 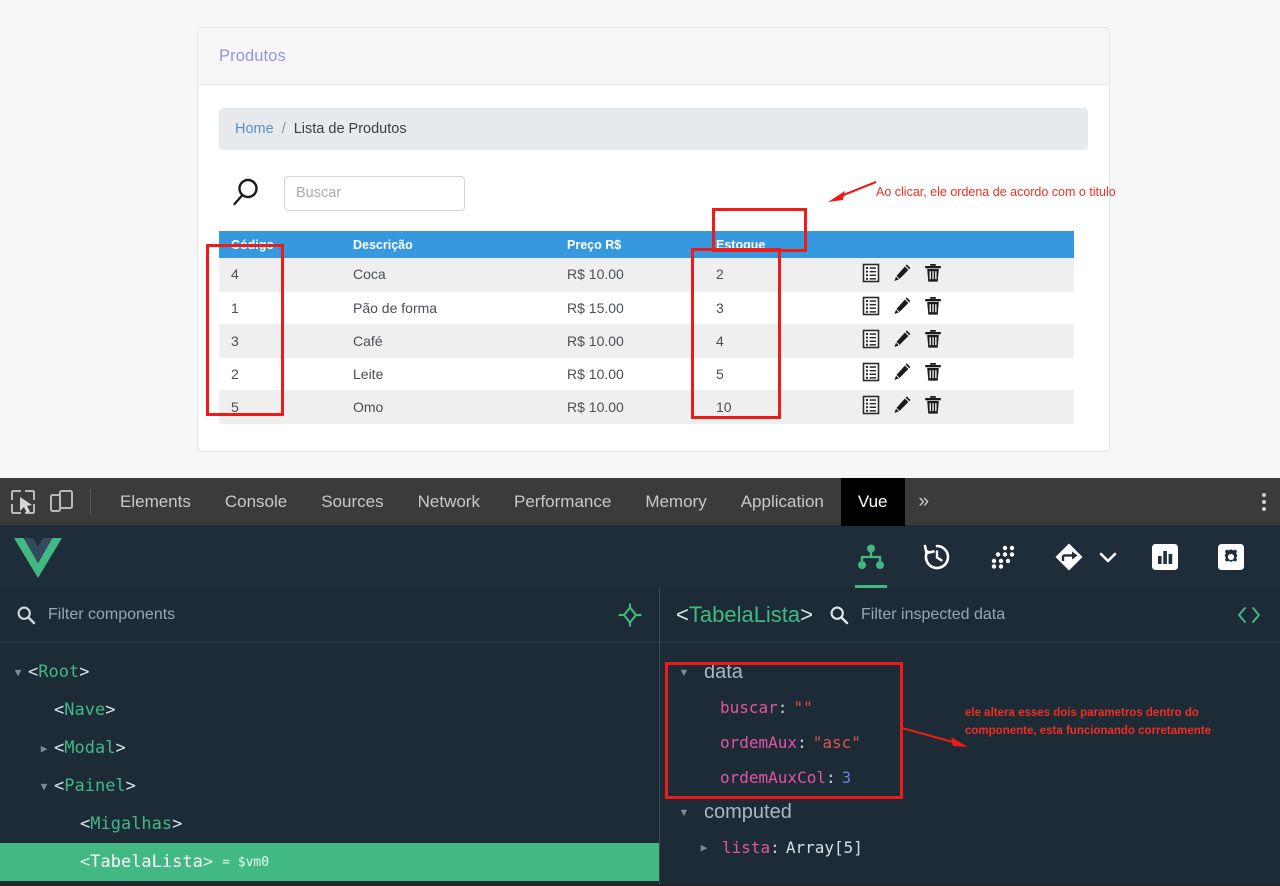 What do you see at coordinates (448, 244) in the screenshot?
I see `column-header-descricao: Descrição` at bounding box center [448, 244].